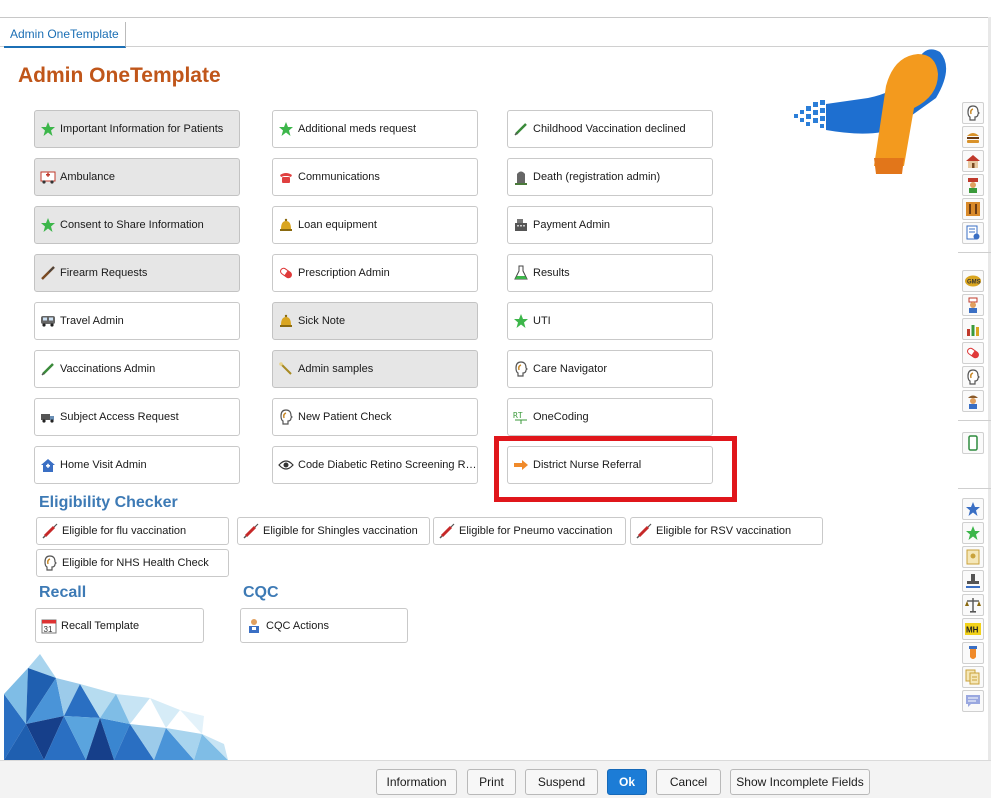  Describe the element at coordinates (137, 369) in the screenshot. I see `vaccinations-admin-button: Vaccinations Admin` at that location.